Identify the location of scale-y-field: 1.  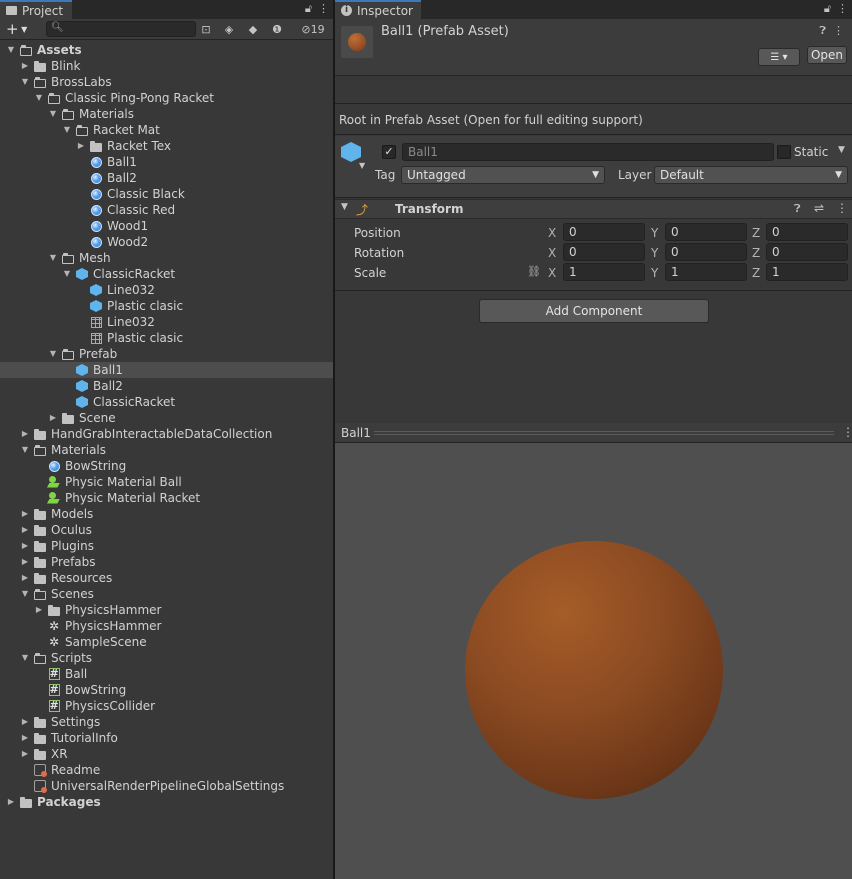
(706, 272).